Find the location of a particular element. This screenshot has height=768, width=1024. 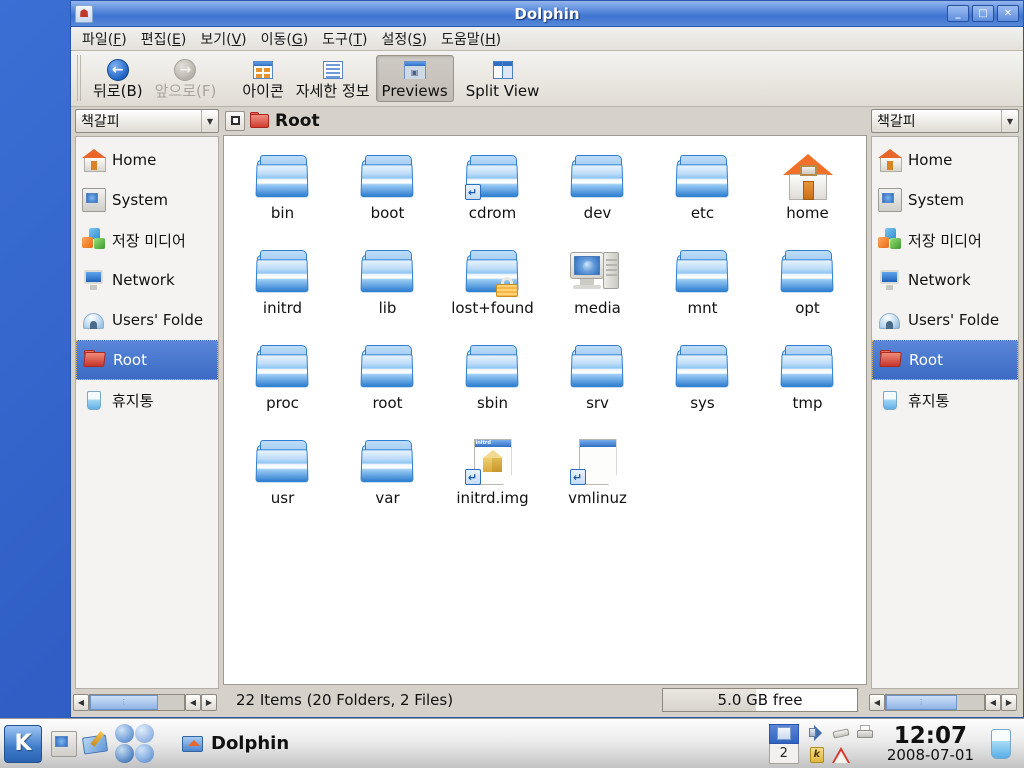

menu-edit: 편집(E) is located at coordinates (164, 39).